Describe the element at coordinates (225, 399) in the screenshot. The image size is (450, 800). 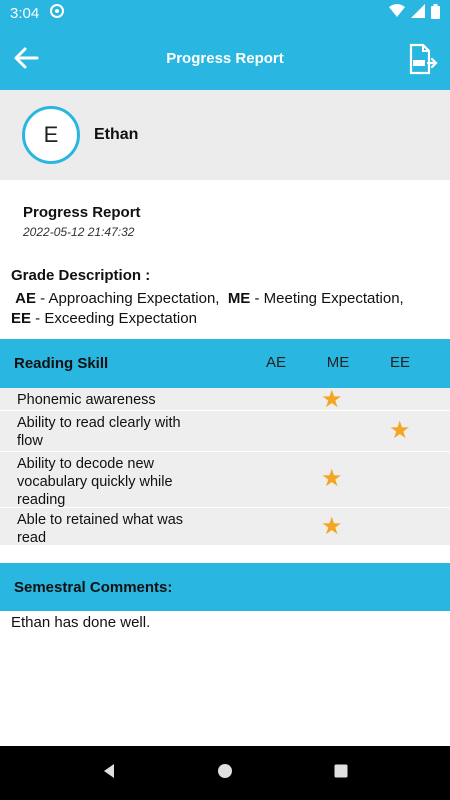
I see `table-row: Phonemic awareness ★` at that location.